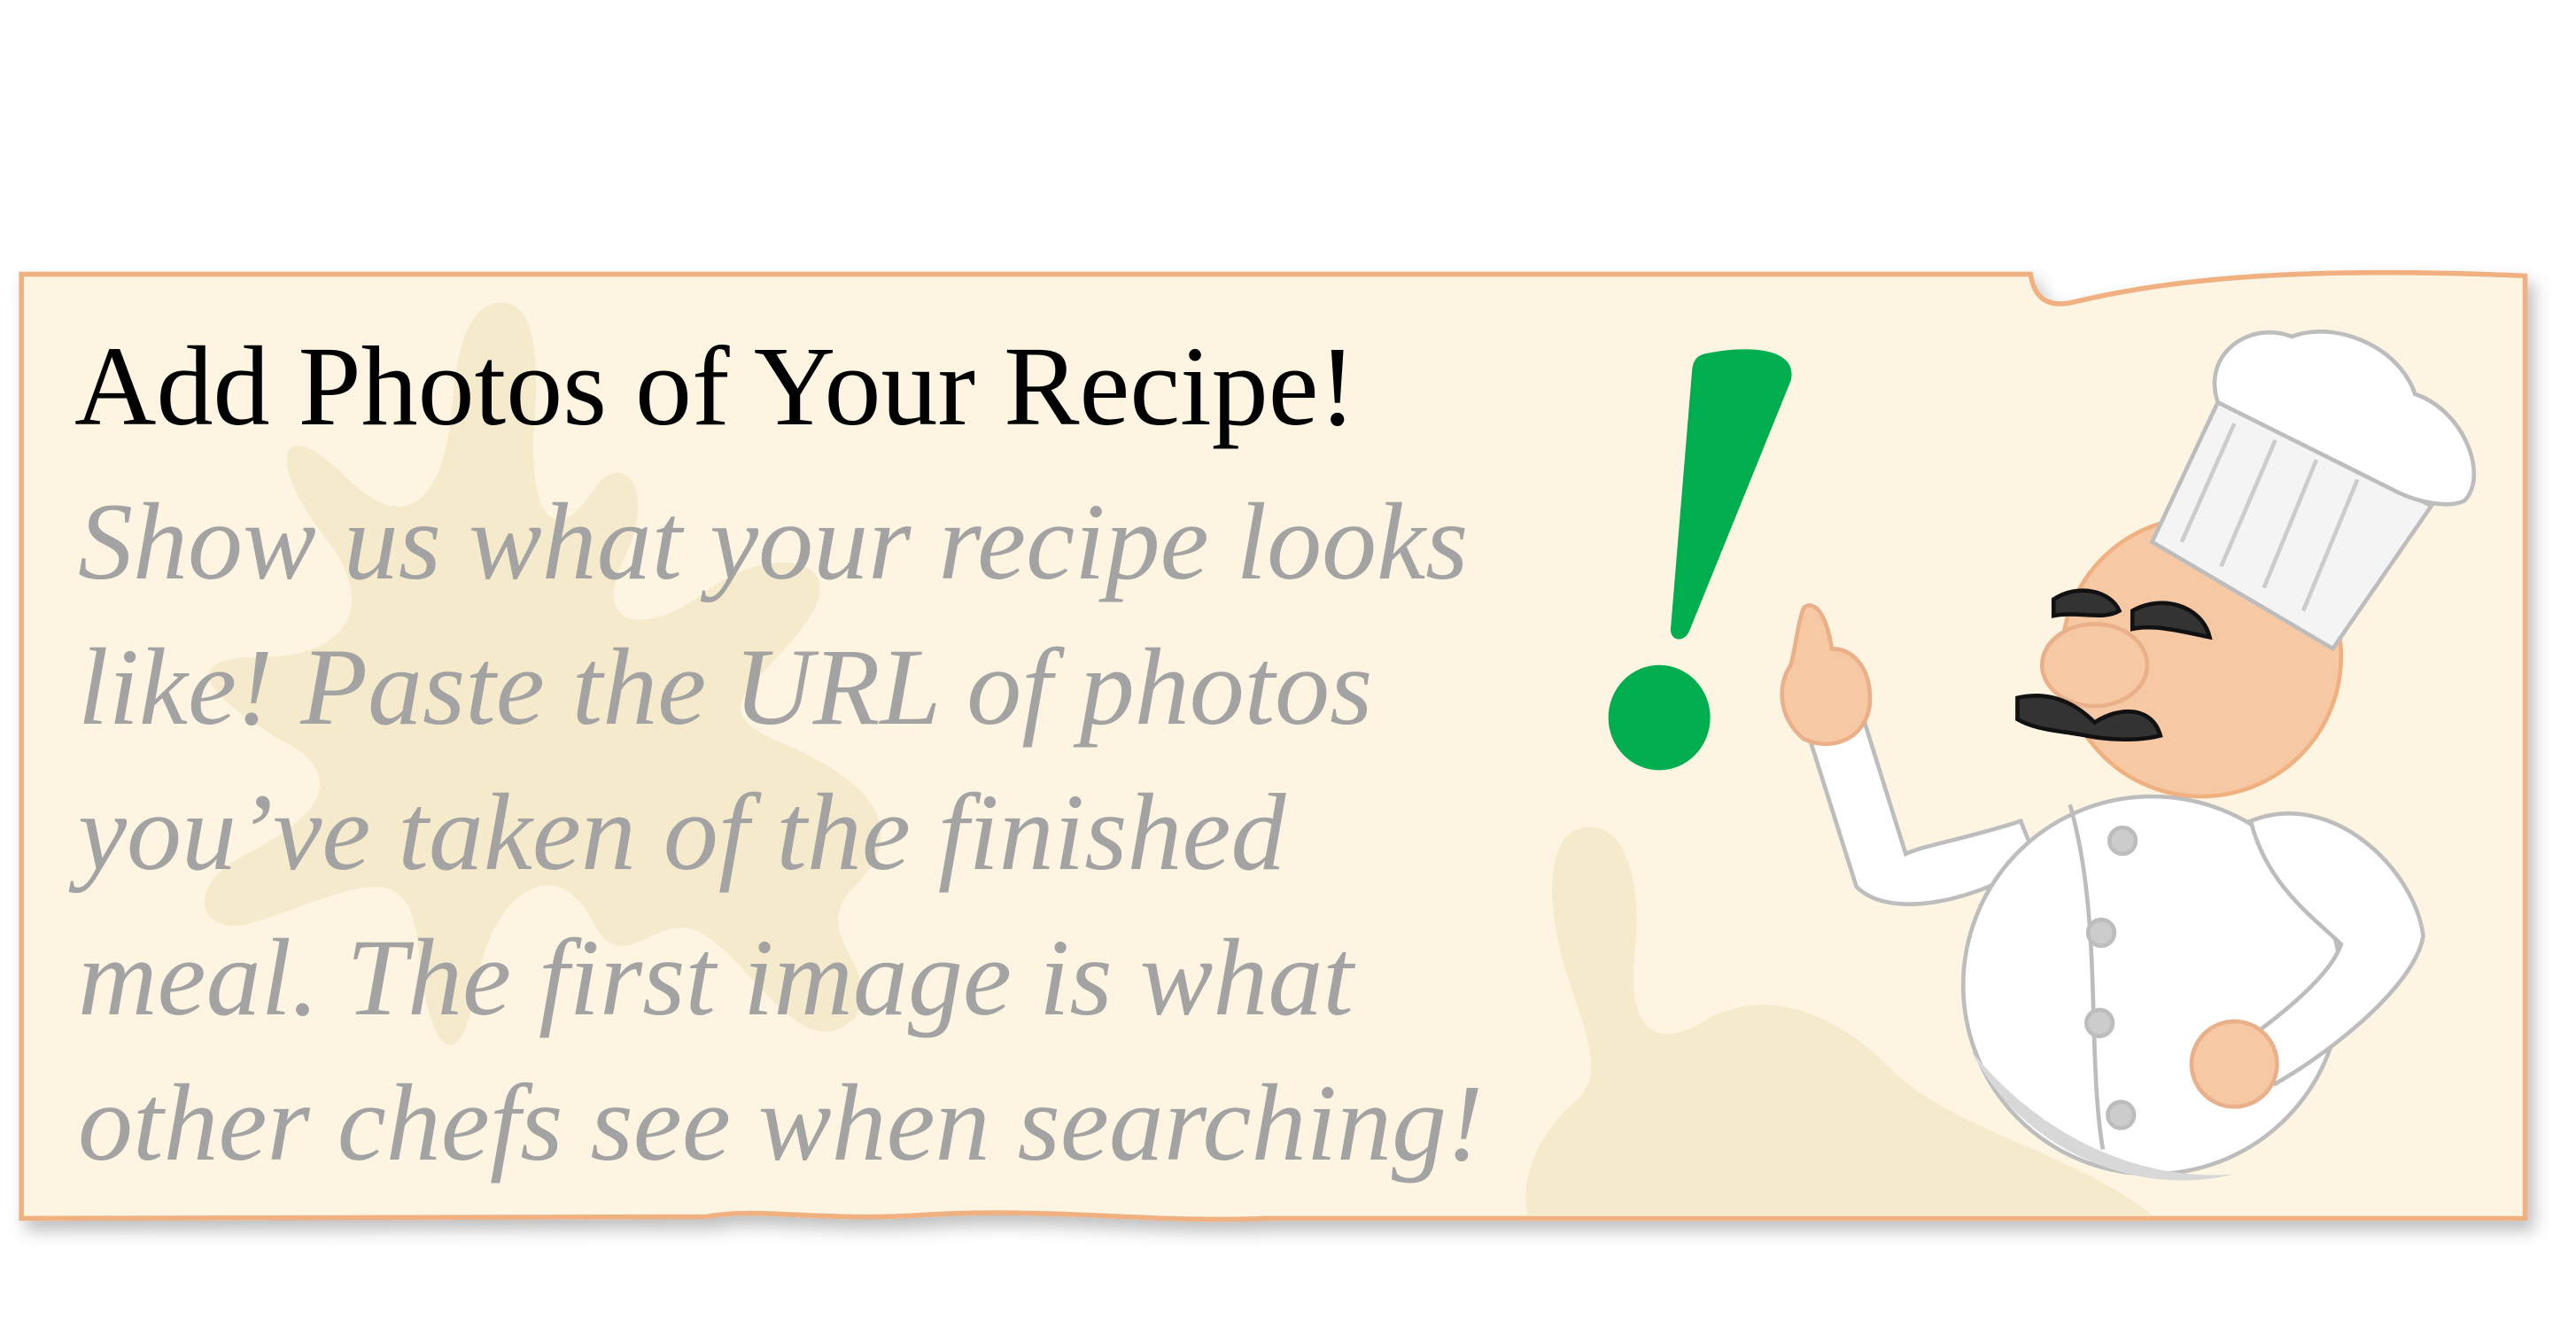 The width and height of the screenshot is (2576, 1335). What do you see at coordinates (725, 687) in the screenshot?
I see `message-line: like! Paste the URL of photos` at bounding box center [725, 687].